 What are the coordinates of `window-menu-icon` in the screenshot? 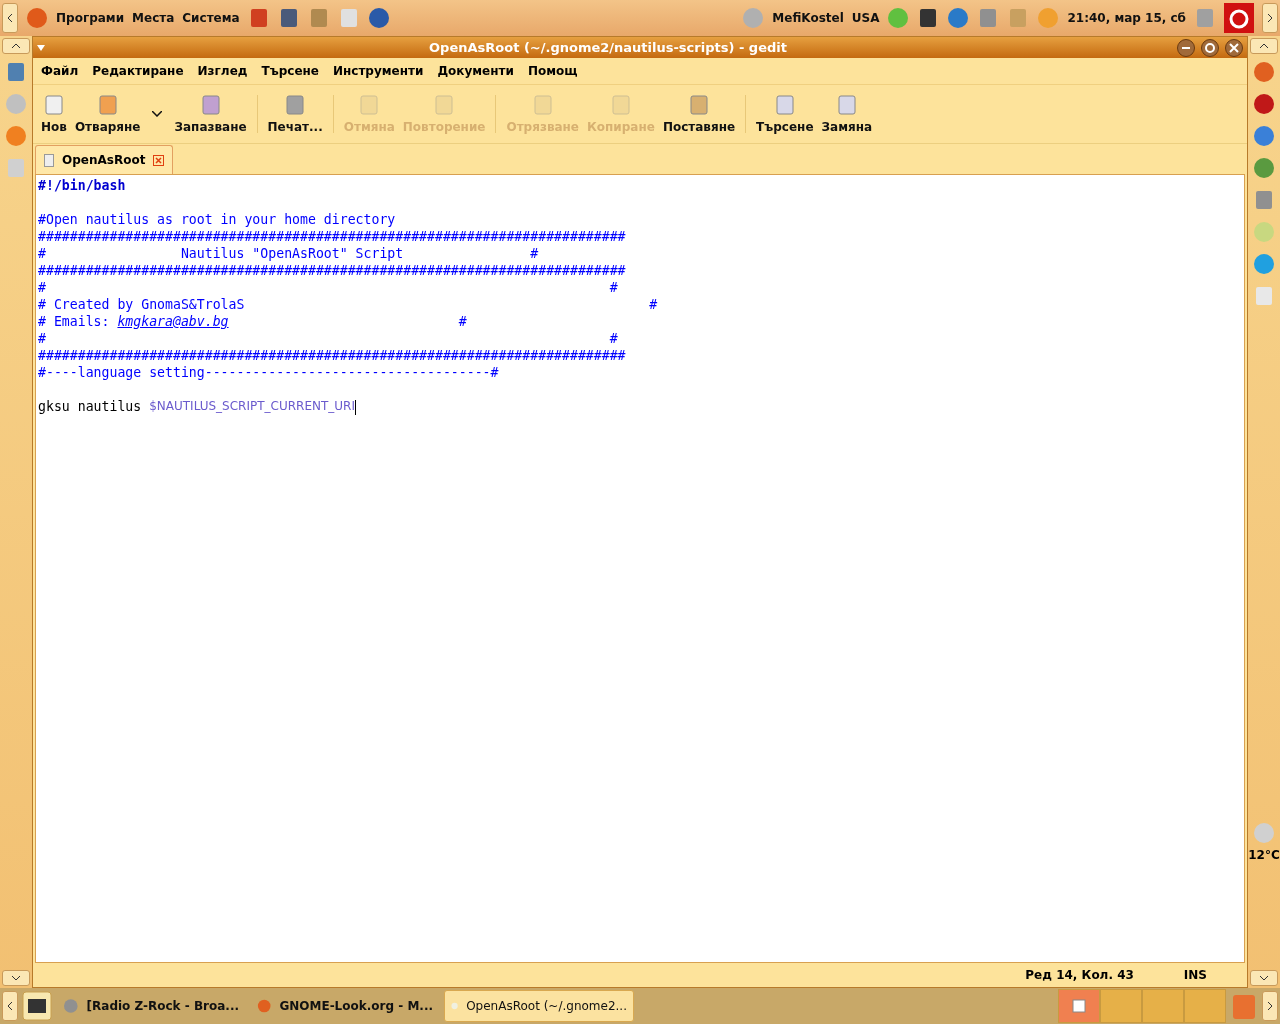 It's located at (41, 47).